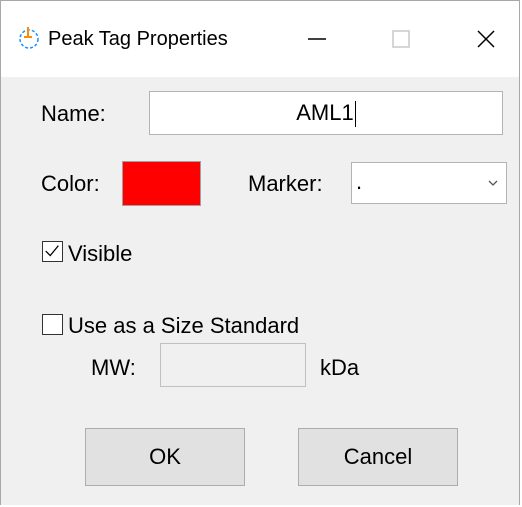  What do you see at coordinates (184, 325) in the screenshot?
I see `size-standard-label: Use as a Size Standard` at bounding box center [184, 325].